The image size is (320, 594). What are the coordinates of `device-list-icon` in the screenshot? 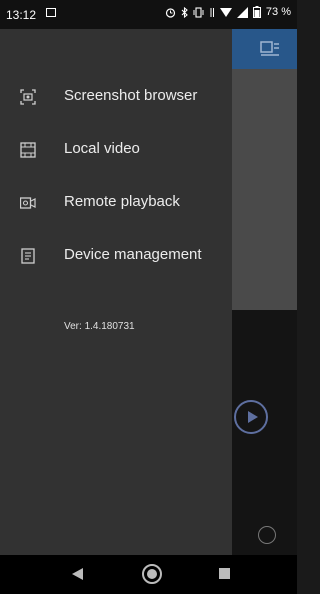 It's located at (270, 49).